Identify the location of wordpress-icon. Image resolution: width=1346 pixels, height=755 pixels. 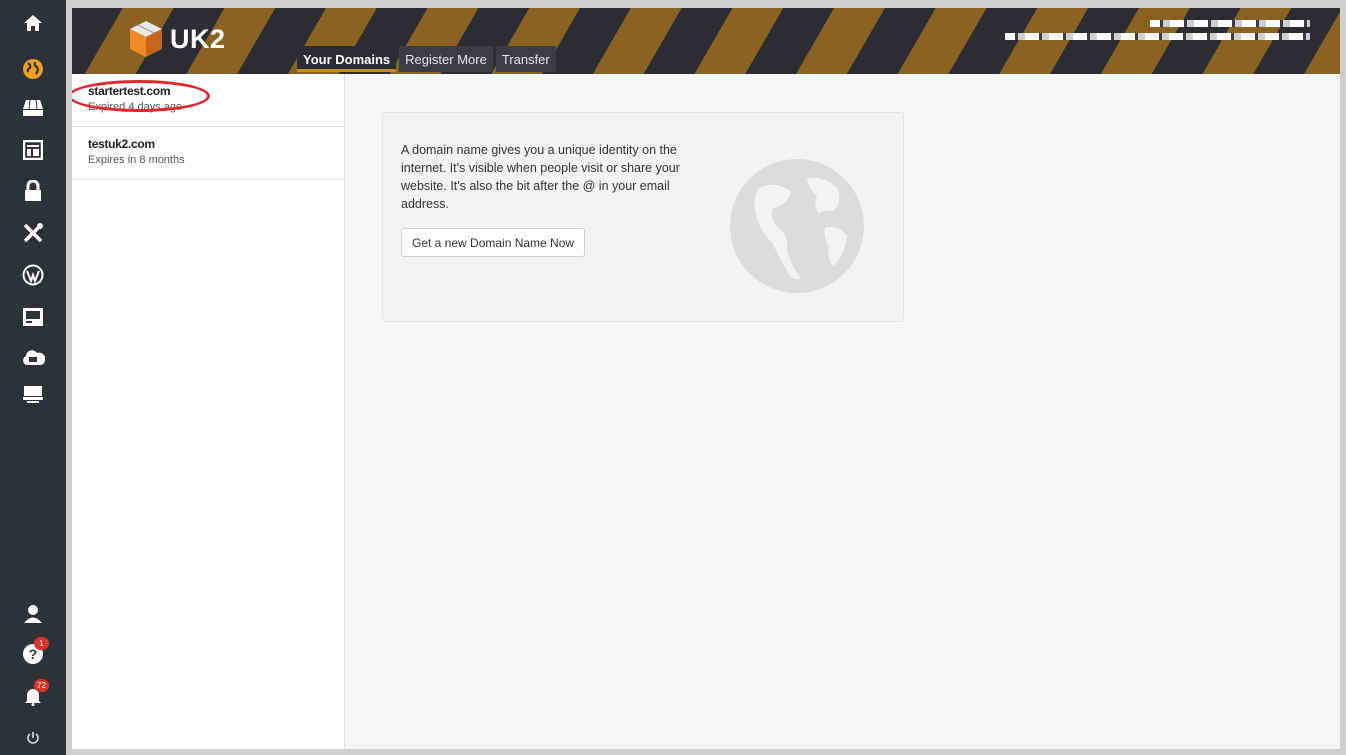
(33, 275).